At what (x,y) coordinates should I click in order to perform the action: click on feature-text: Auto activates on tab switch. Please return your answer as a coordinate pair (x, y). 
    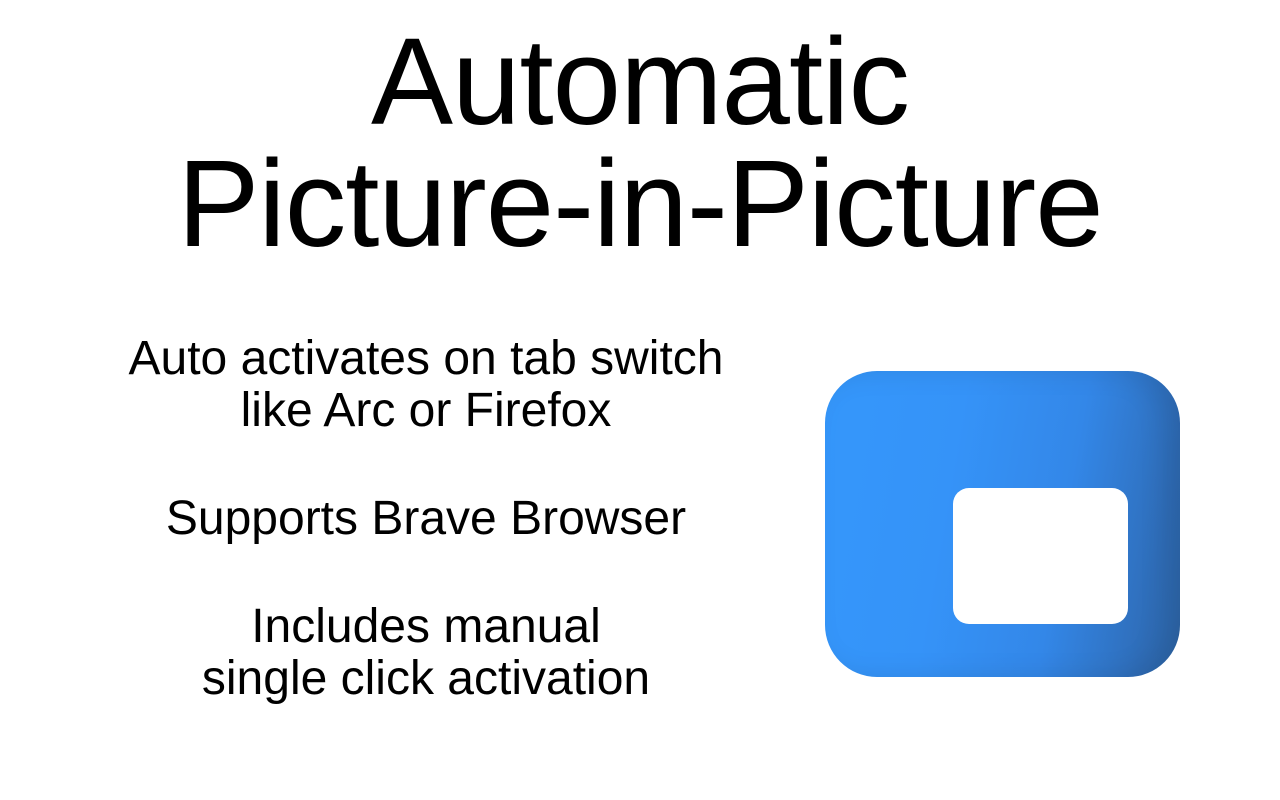
    Looking at the image, I should click on (426, 358).